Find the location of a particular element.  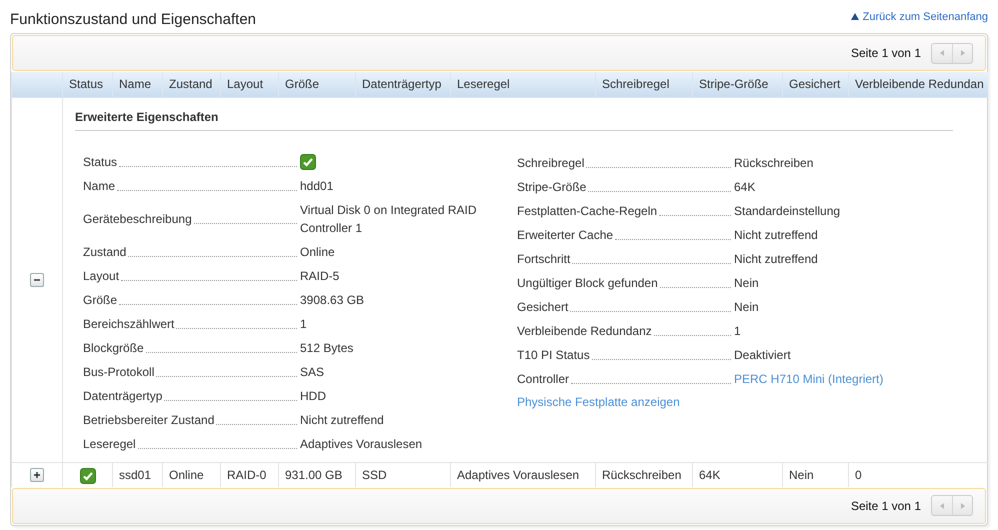

column-header: Name is located at coordinates (137, 84).